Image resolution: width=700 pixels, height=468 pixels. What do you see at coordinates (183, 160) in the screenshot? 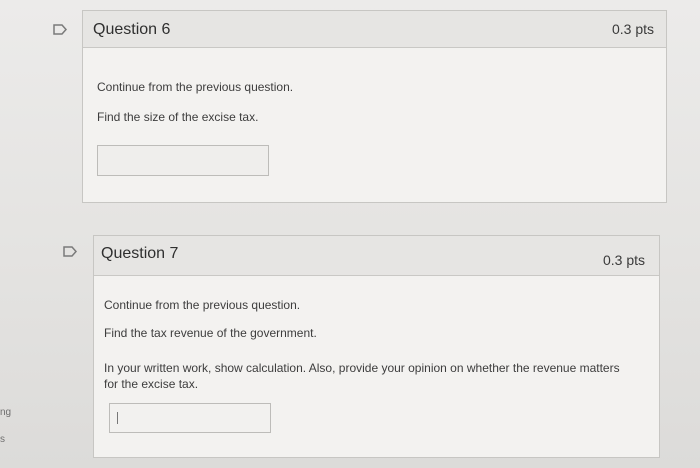
I see `question-6-answer-input` at bounding box center [183, 160].